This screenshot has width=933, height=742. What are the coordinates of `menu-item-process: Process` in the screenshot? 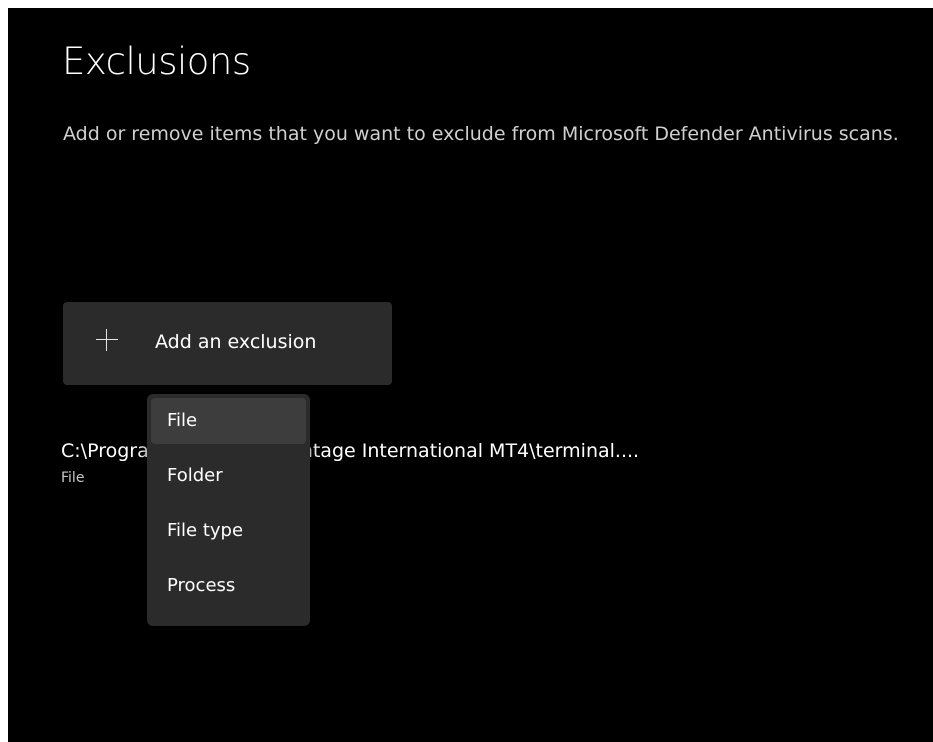 It's located at (228, 586).